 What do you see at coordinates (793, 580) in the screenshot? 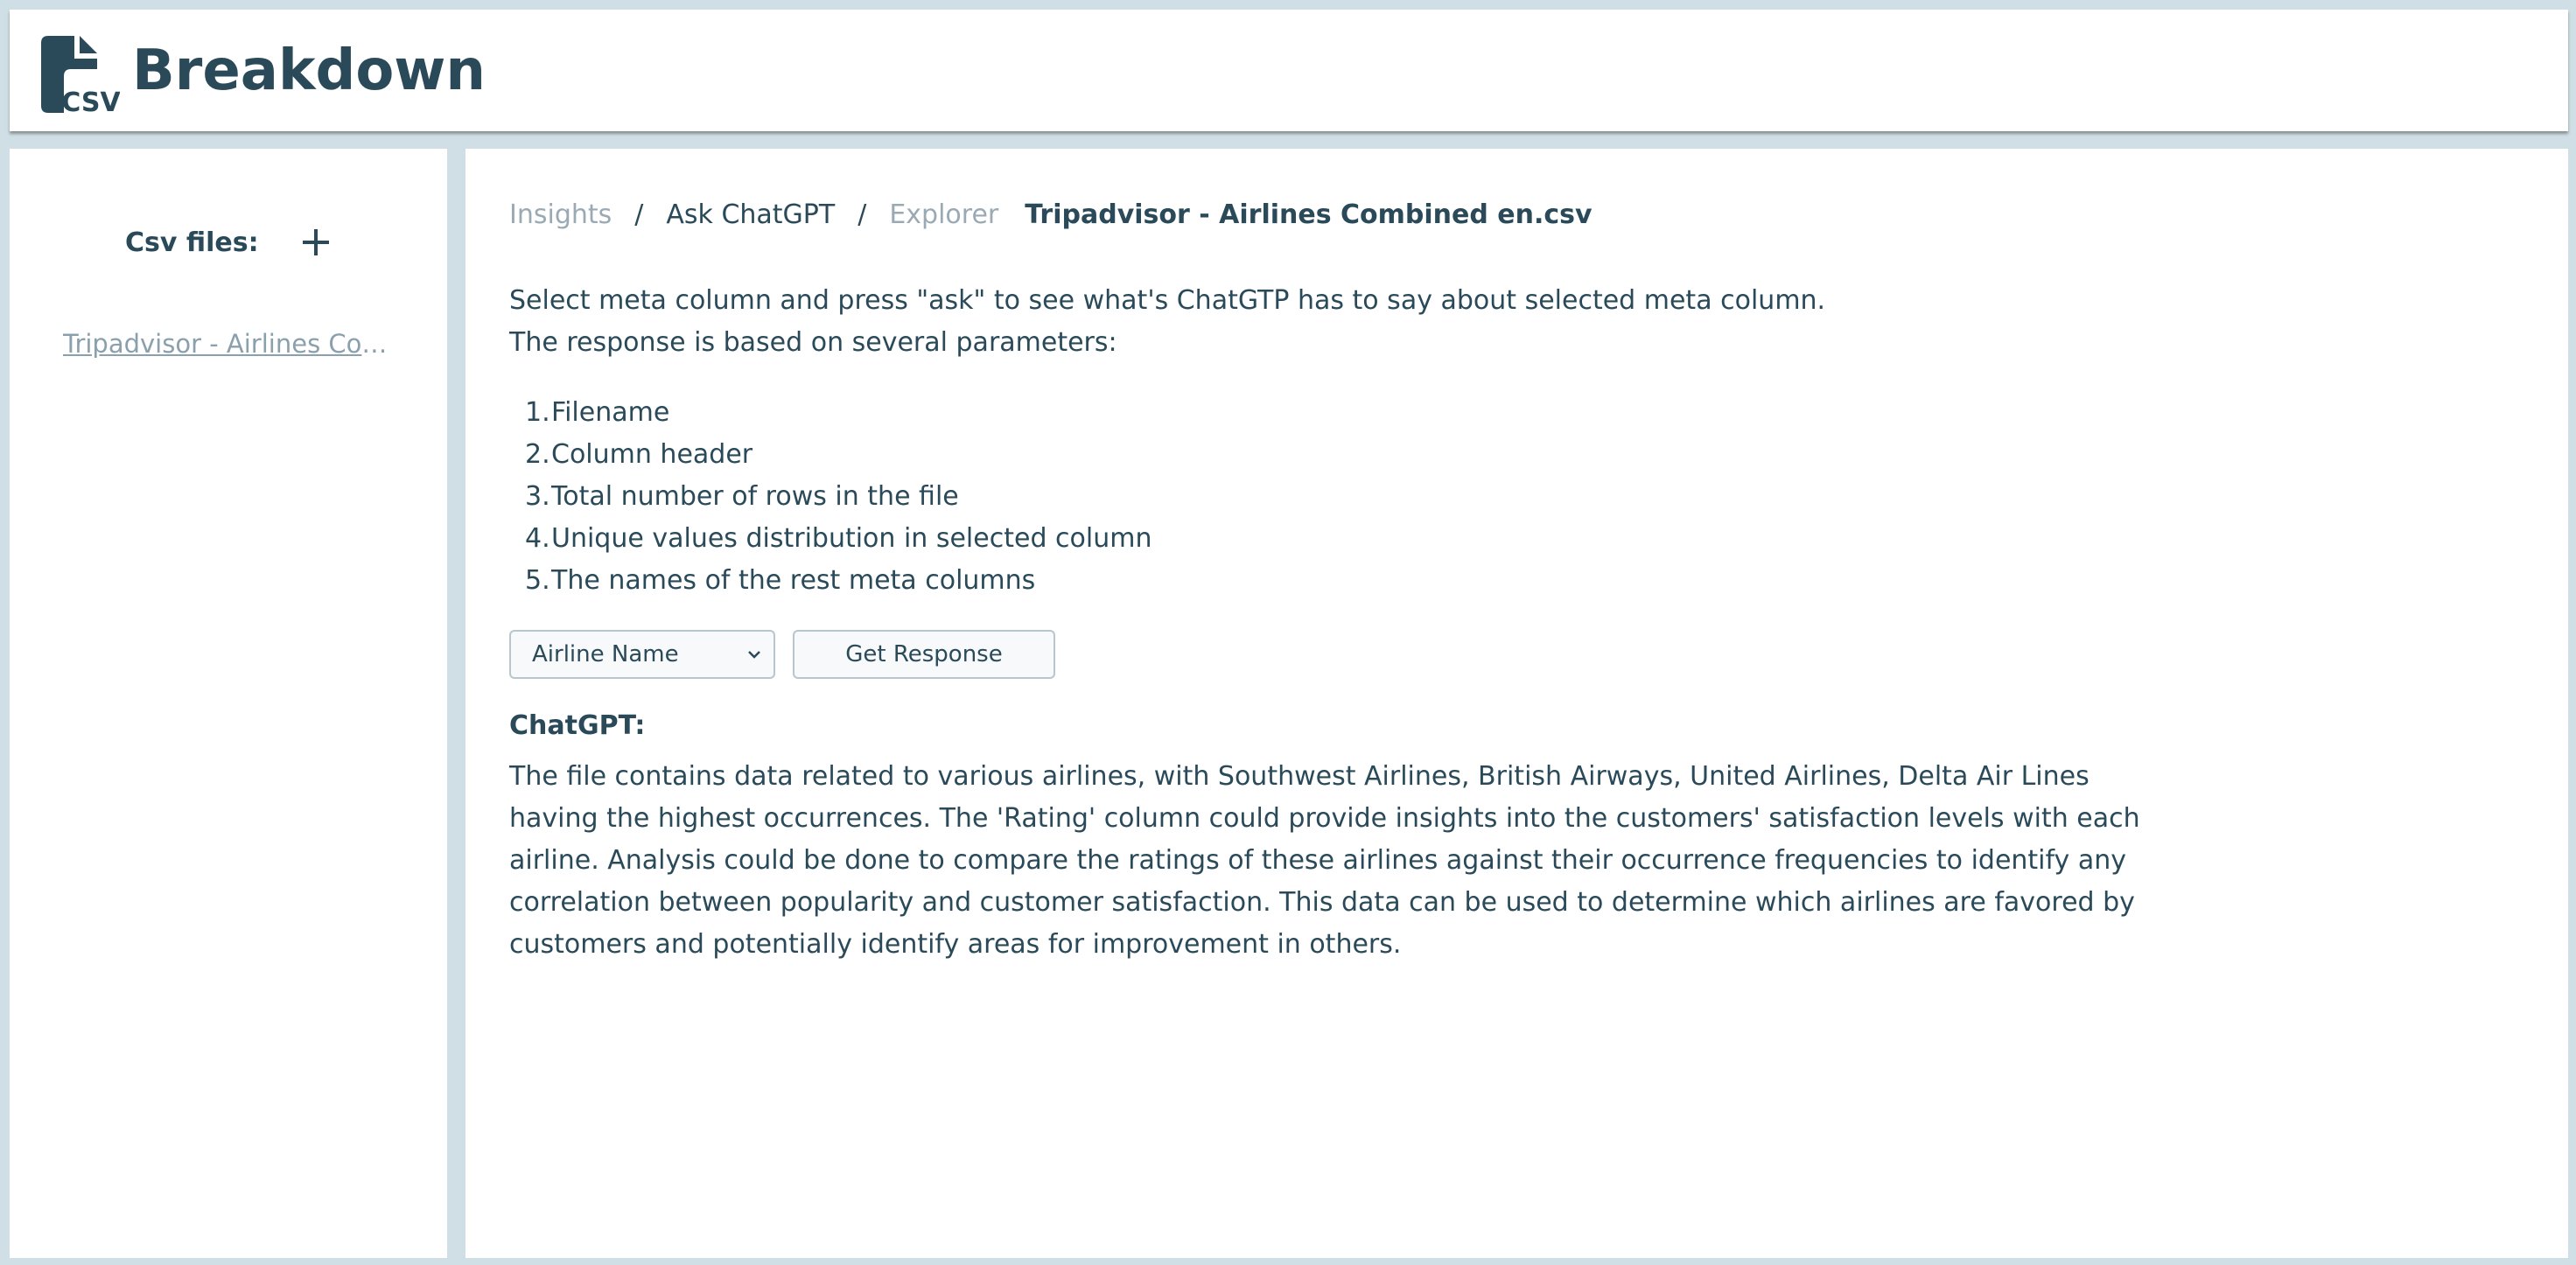
I see `list-text: The names of the rest meta columns` at bounding box center [793, 580].